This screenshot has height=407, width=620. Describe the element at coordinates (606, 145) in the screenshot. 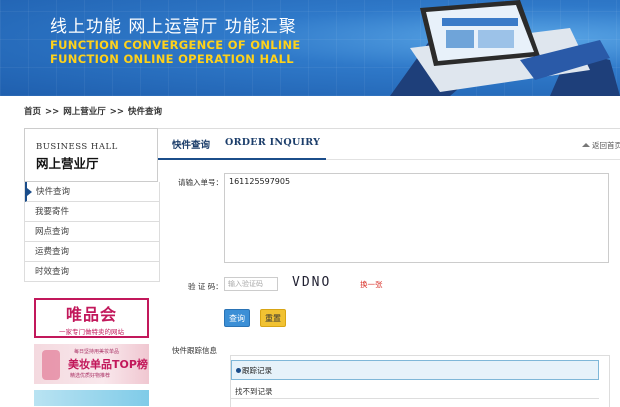

I see `back-to-home-label: 返回首页` at that location.